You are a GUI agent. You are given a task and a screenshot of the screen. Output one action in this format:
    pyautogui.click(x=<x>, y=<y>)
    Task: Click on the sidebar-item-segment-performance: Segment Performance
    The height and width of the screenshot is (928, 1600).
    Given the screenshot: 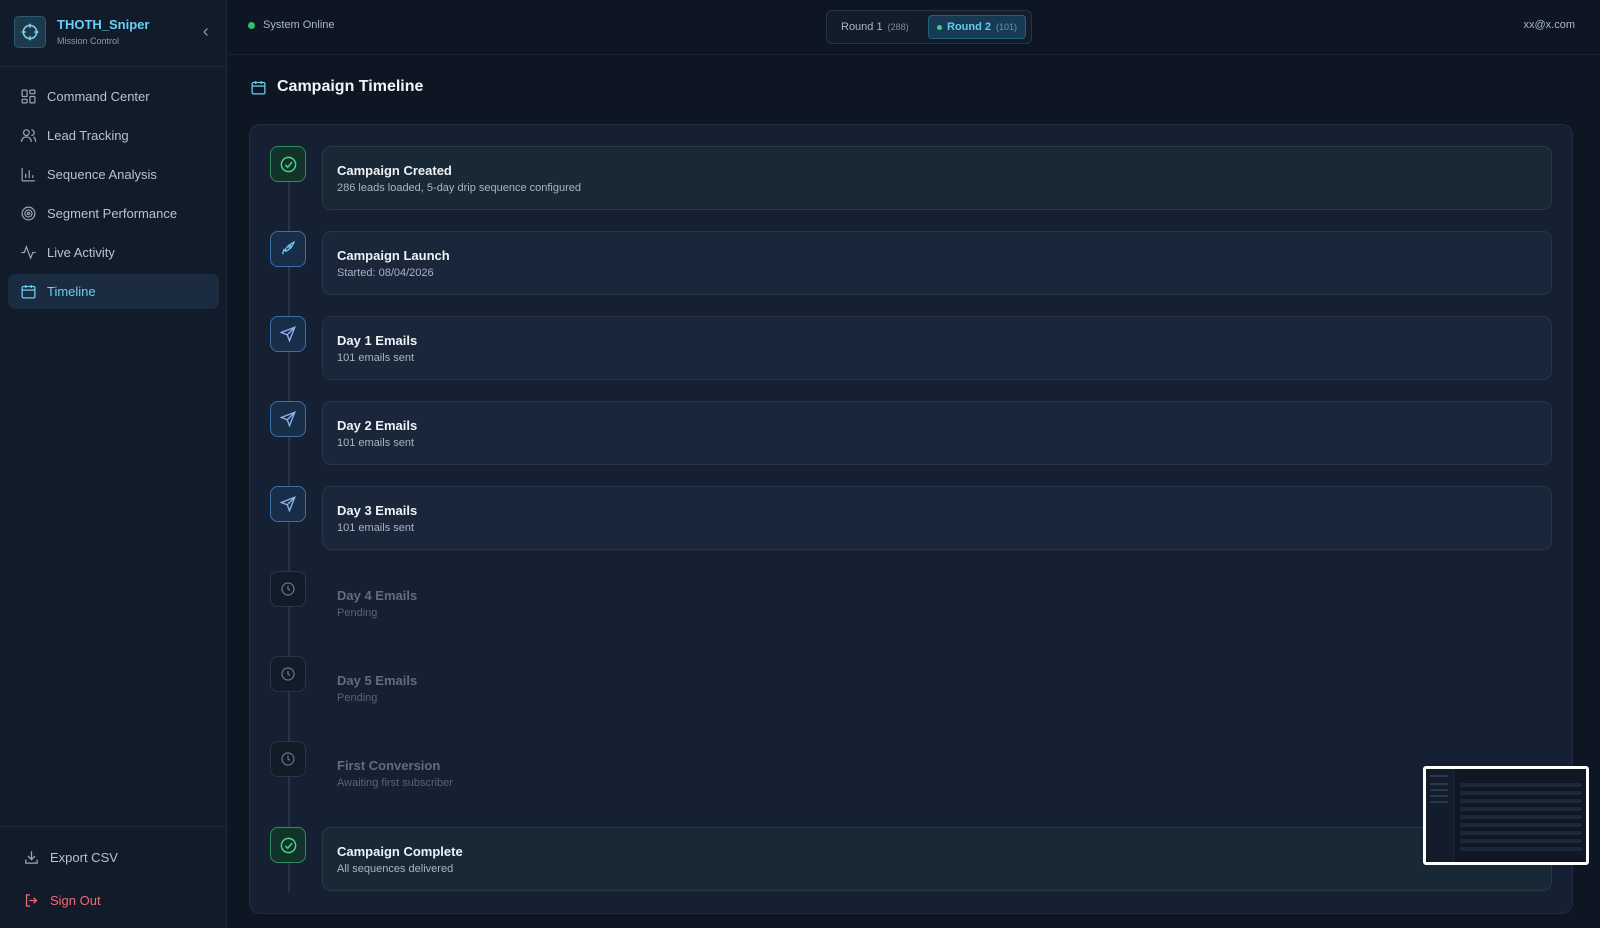 What is the action you would take?
    pyautogui.click(x=113, y=213)
    